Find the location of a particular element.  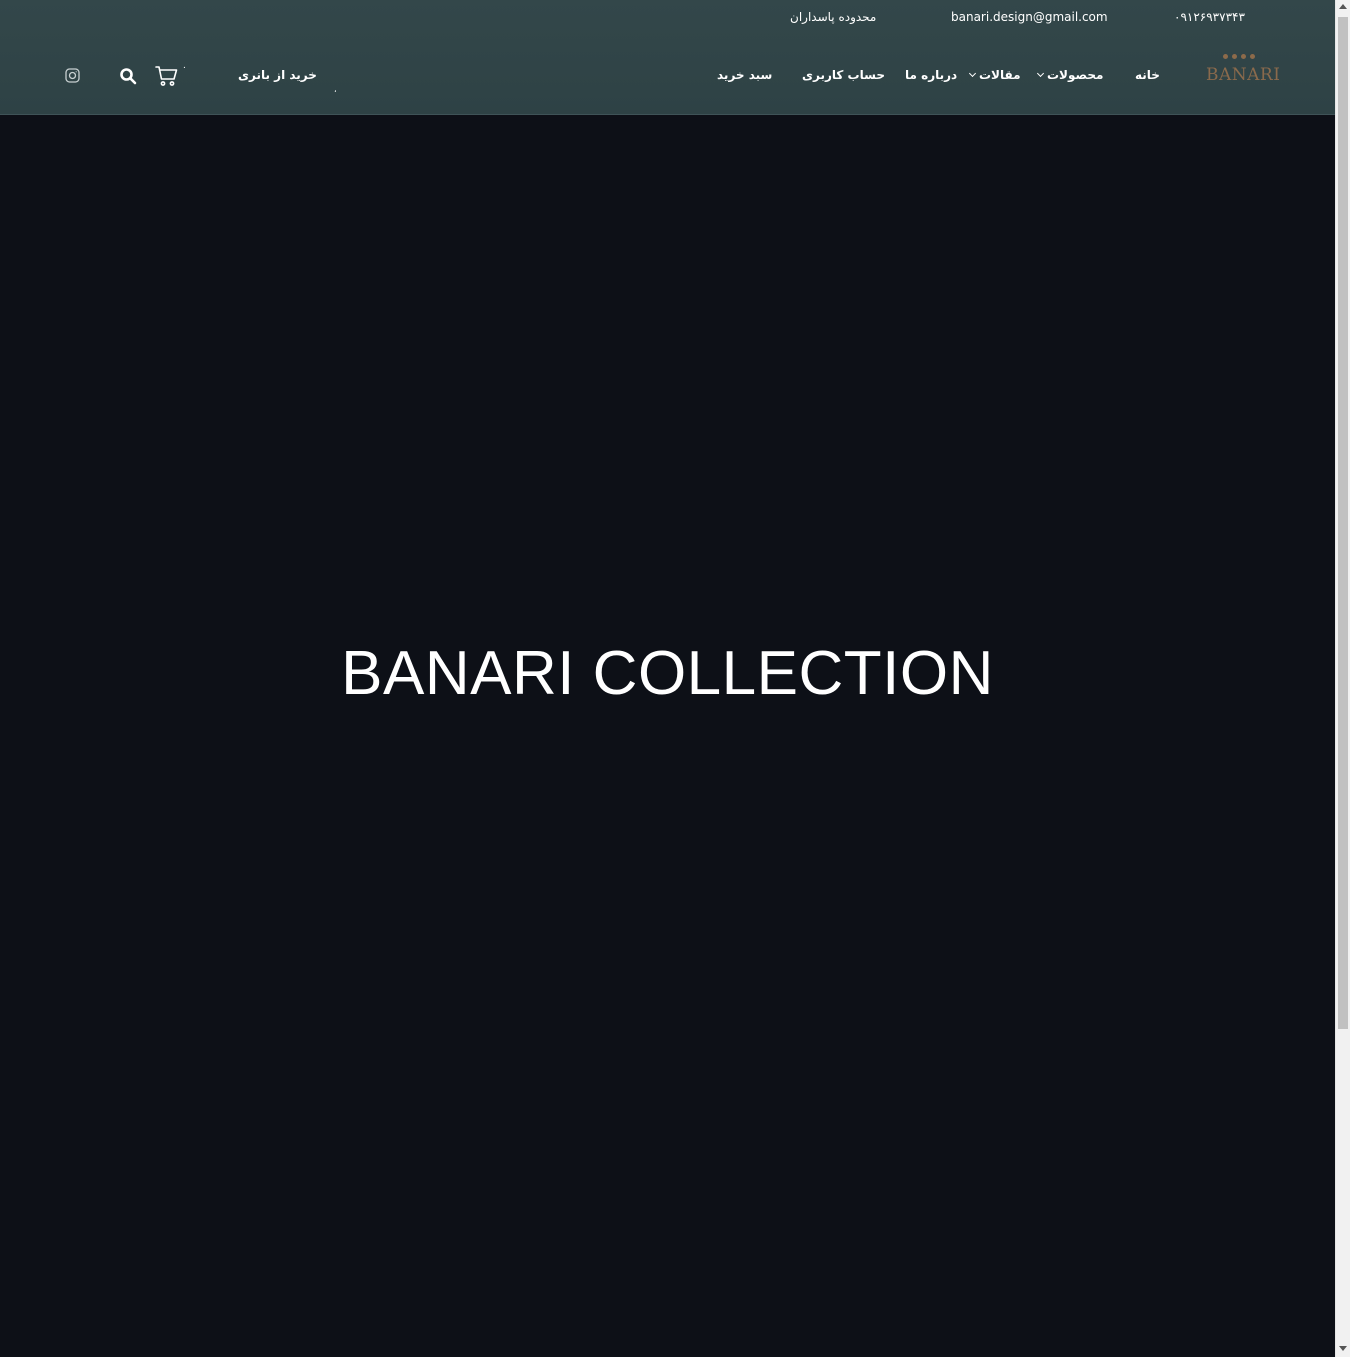

search-icon is located at coordinates (128, 76).